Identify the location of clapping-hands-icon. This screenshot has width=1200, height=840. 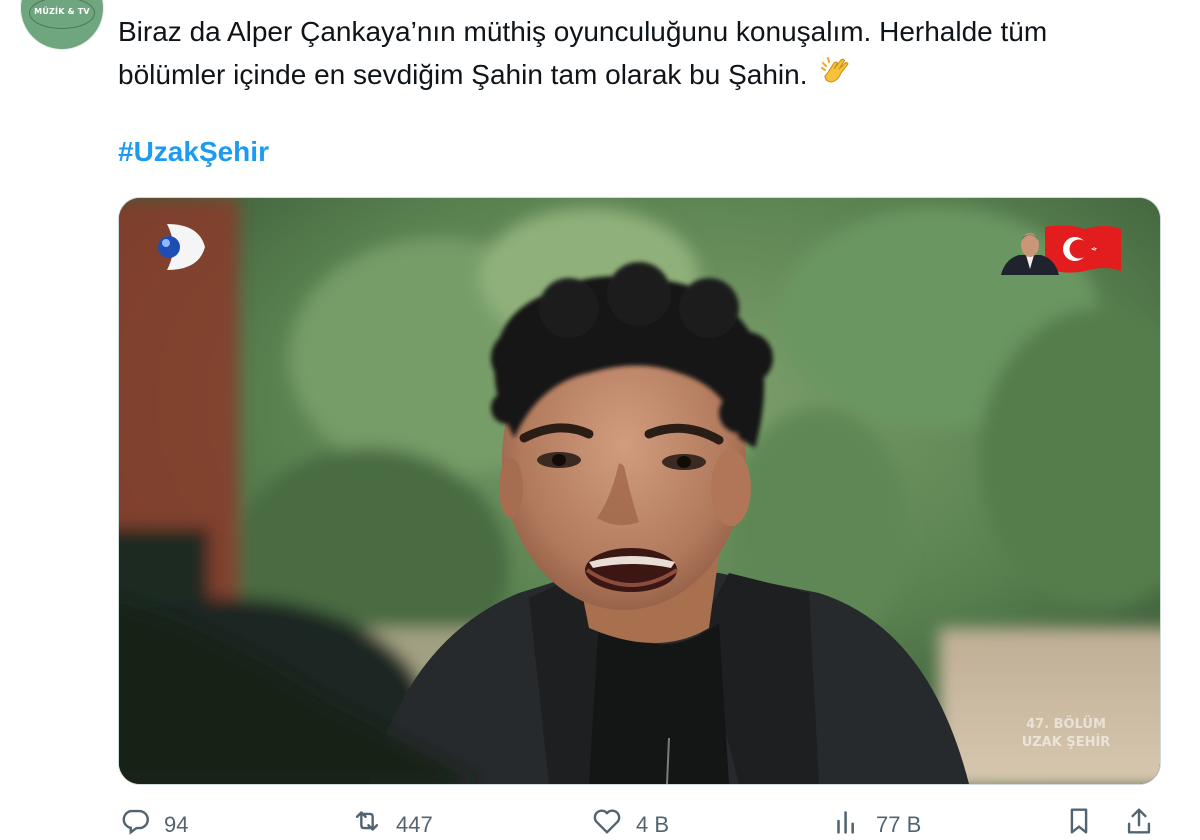
(836, 77).